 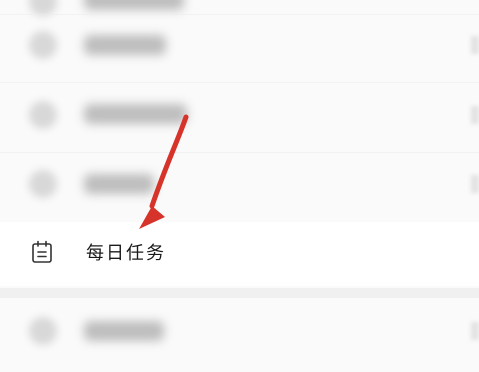 I want to click on calendar-icon, so click(x=42, y=251).